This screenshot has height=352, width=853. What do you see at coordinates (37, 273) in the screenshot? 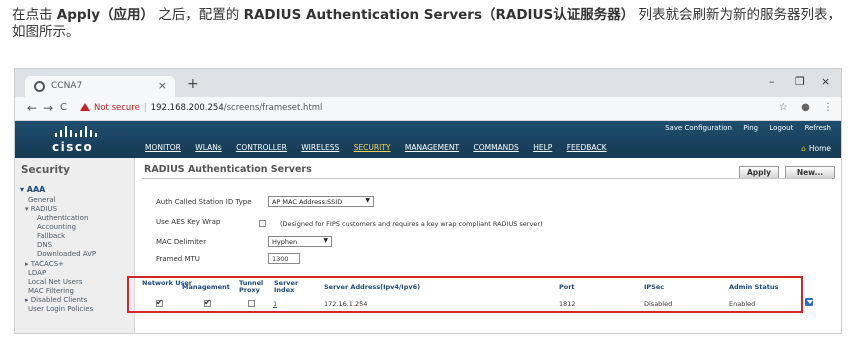
I see `sidebar-item-ldap: LDAP` at bounding box center [37, 273].